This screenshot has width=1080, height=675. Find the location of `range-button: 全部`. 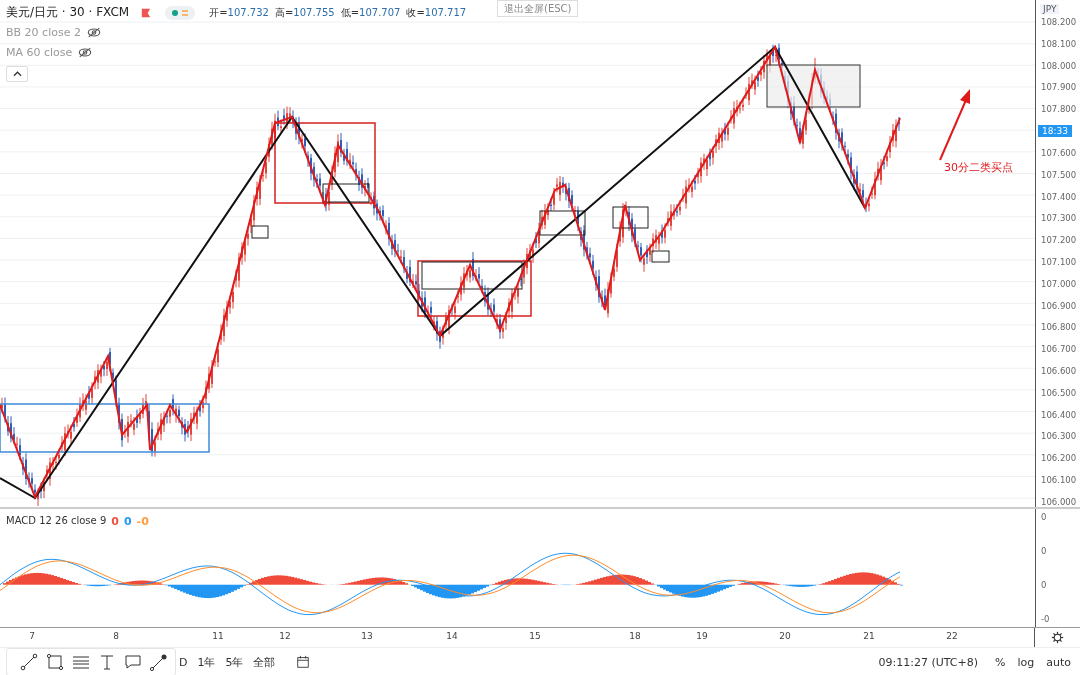

range-button: 全部 is located at coordinates (264, 662).